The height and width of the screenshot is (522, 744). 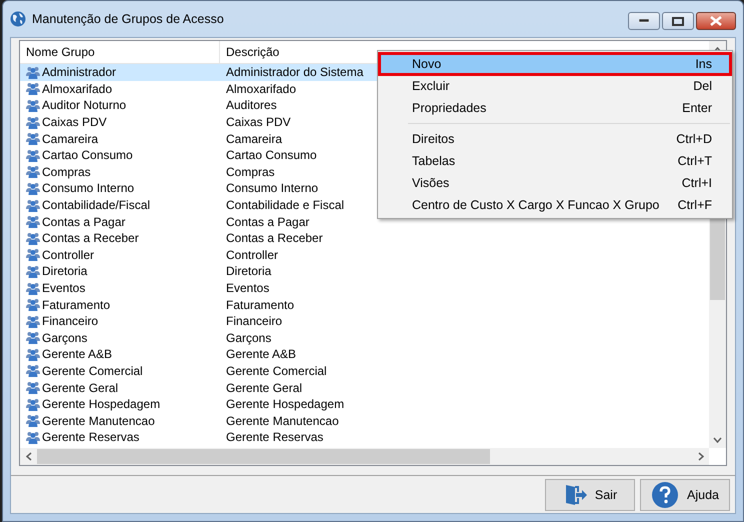 What do you see at coordinates (364, 404) in the screenshot?
I see `list-row: Gerente Hospedagem Gerente Hospedagem` at bounding box center [364, 404].